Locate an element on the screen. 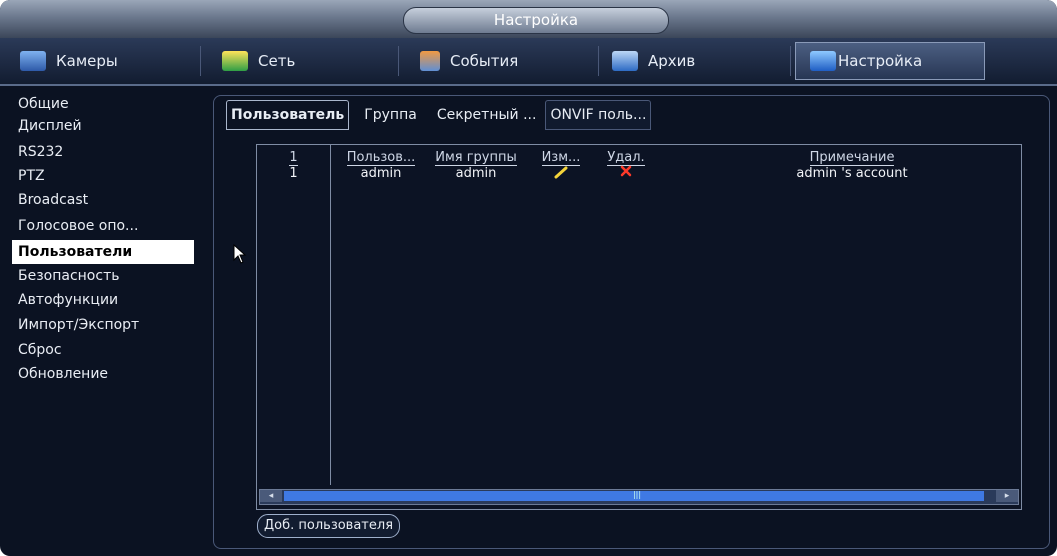  window-title: Настройка is located at coordinates (536, 20).